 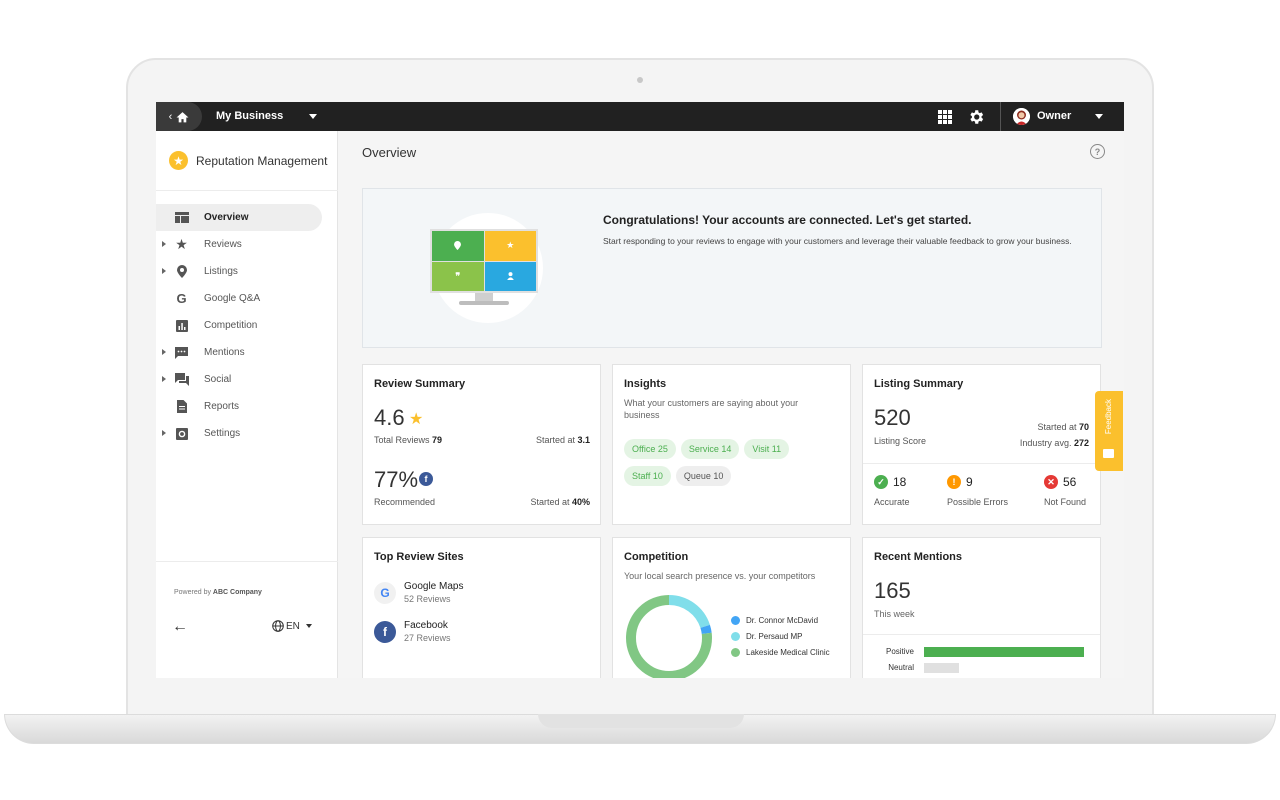 What do you see at coordinates (894, 614) in the screenshot?
I see `mentions-period: This week` at bounding box center [894, 614].